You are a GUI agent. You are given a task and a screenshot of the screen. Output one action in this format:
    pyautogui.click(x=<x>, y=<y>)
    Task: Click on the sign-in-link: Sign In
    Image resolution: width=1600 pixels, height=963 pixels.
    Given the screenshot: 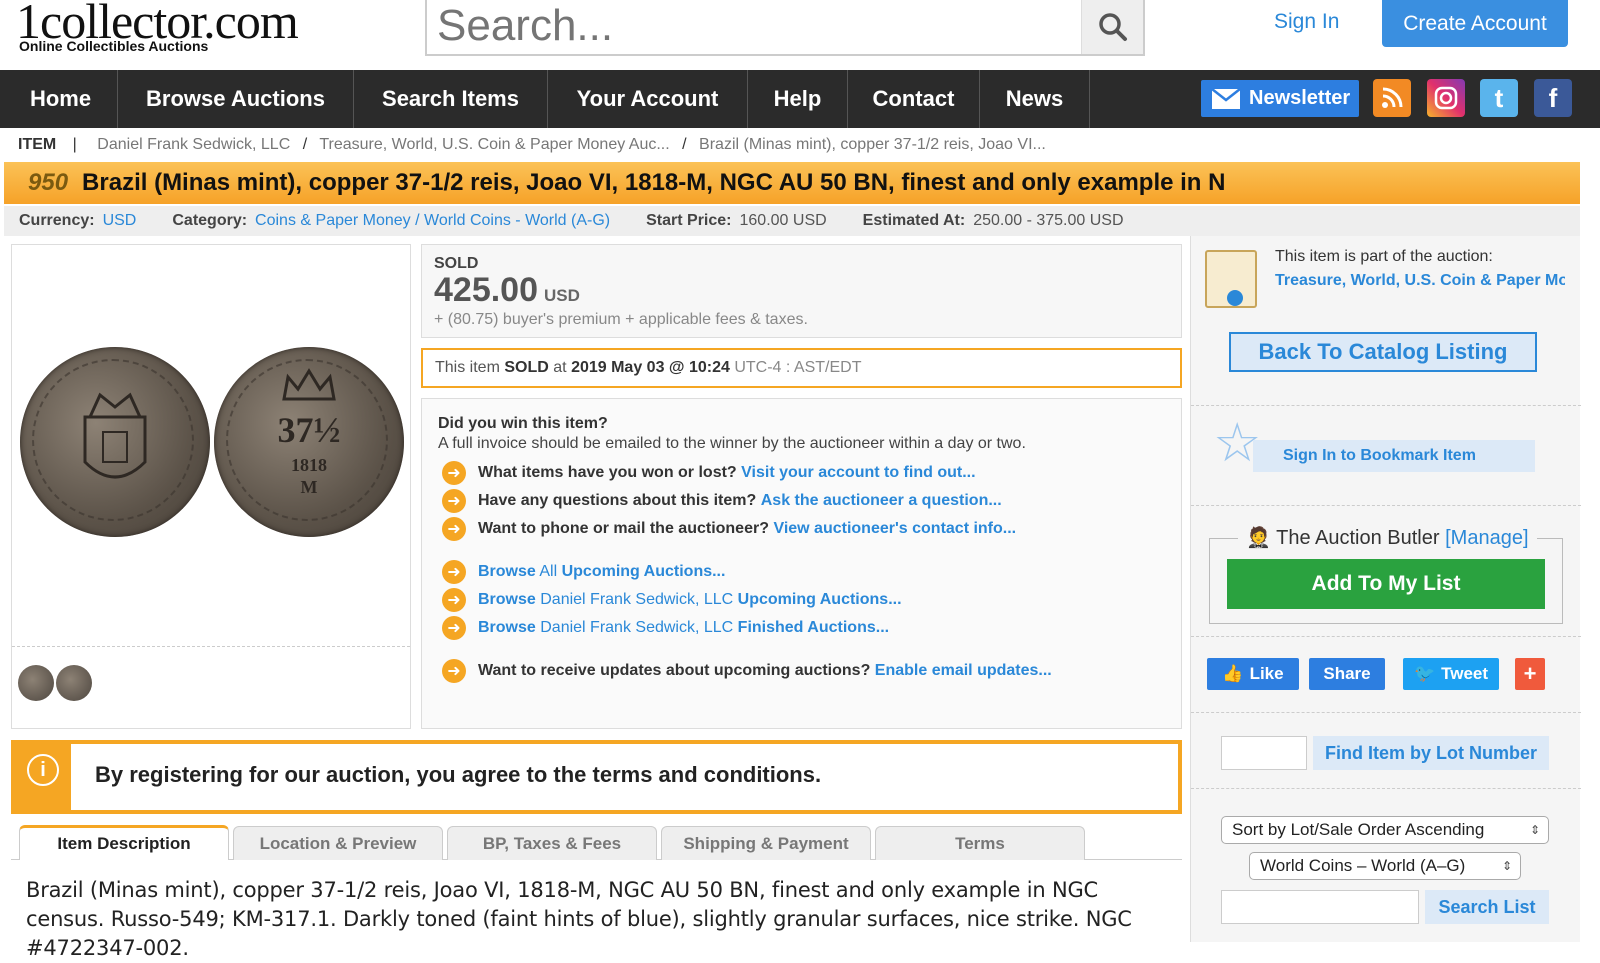 What is the action you would take?
    pyautogui.click(x=1306, y=22)
    